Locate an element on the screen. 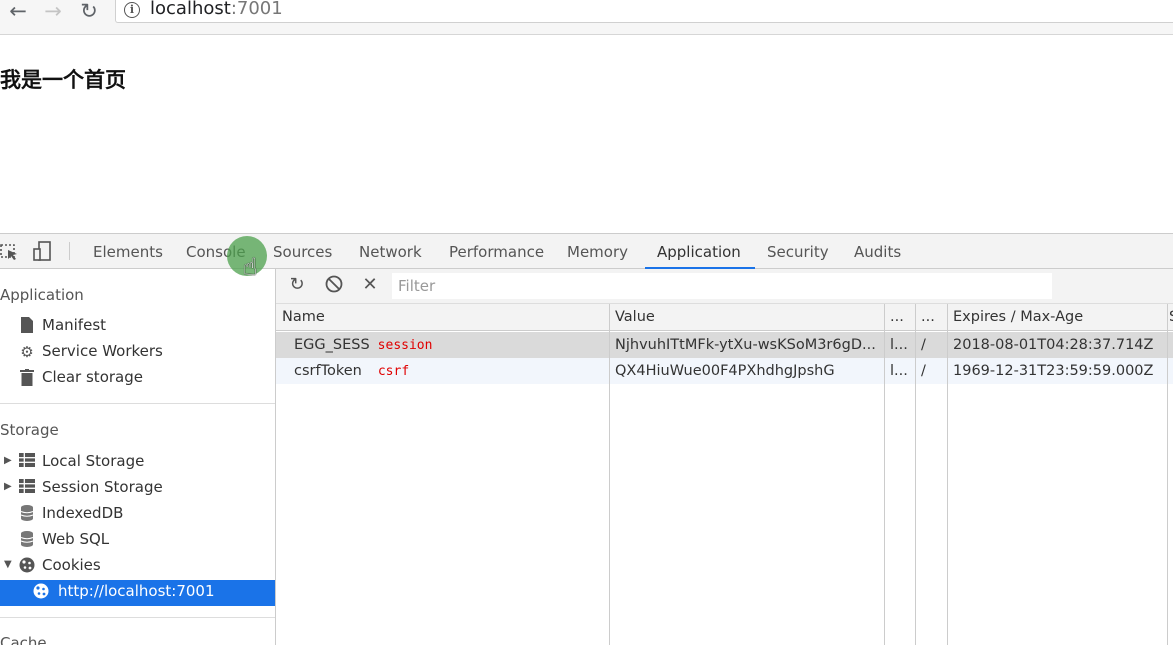 The height and width of the screenshot is (645, 1173). cookie-expires: 2018-08-01T04:28:37.714Z is located at coordinates (1053, 345).